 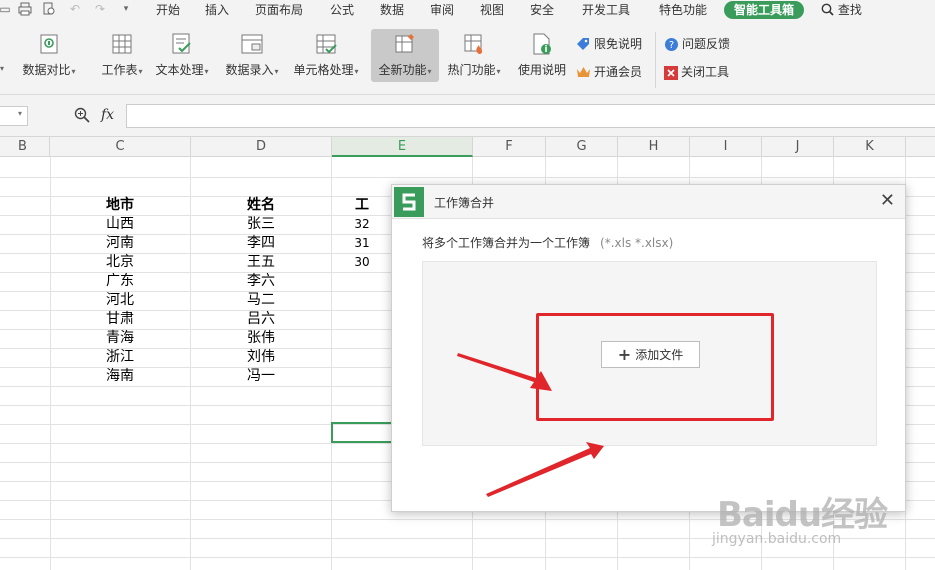 What do you see at coordinates (402, 70) in the screenshot?
I see `new-feature-label: 全新功能` at bounding box center [402, 70].